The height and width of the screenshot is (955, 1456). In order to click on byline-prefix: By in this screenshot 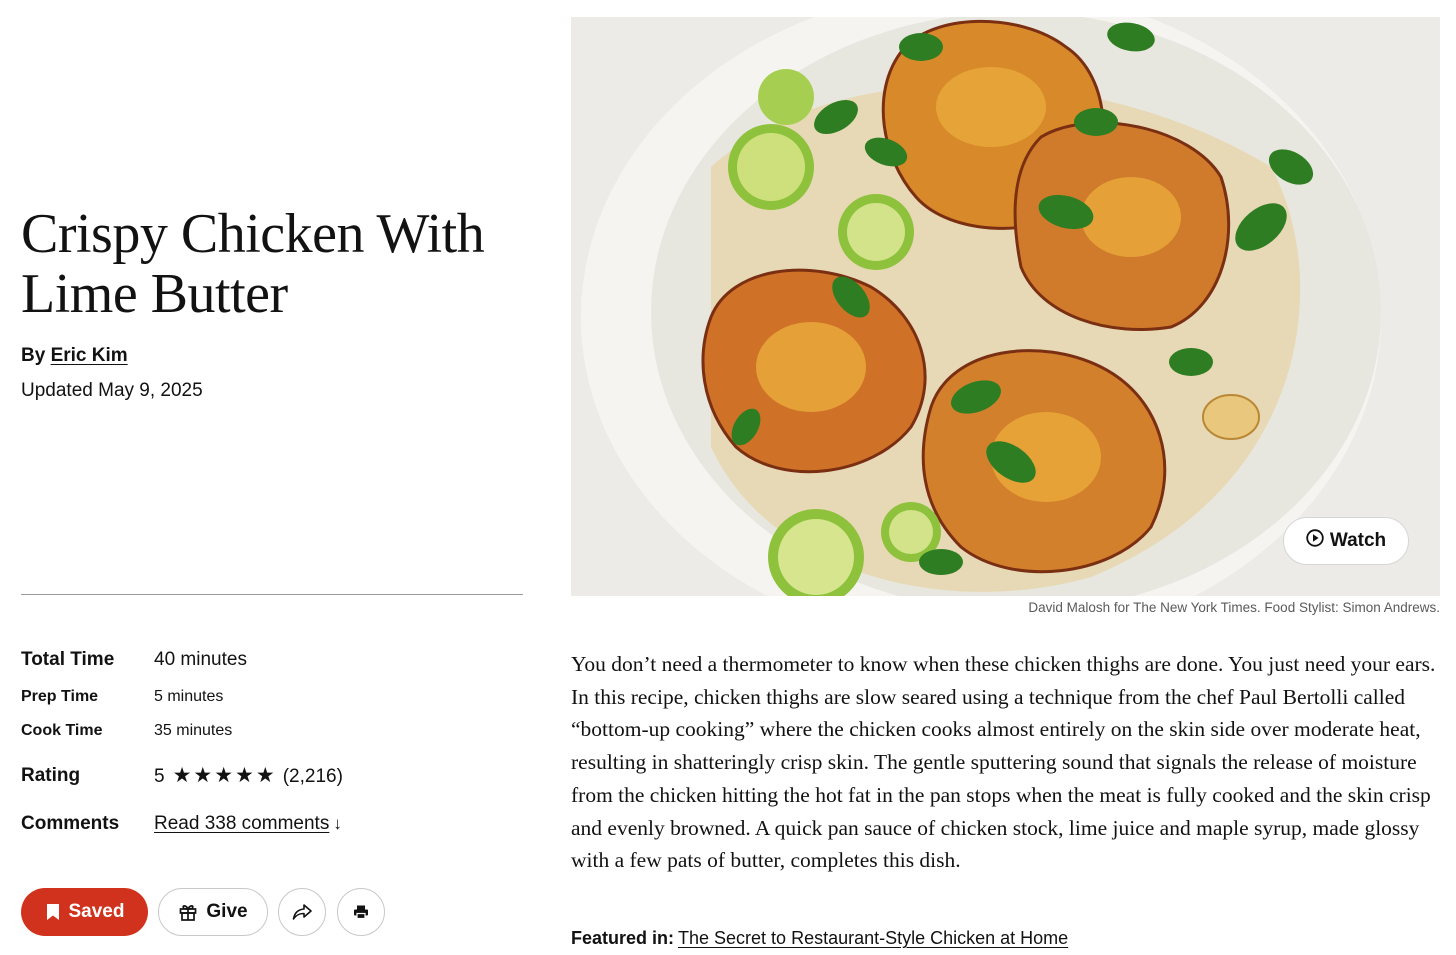, I will do `click(33, 355)`.